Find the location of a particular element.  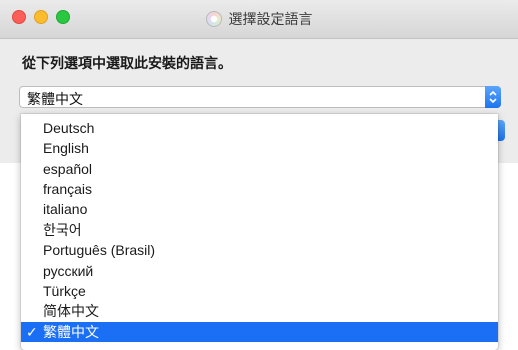

checkmark-icon: ✓ is located at coordinates (32, 332).